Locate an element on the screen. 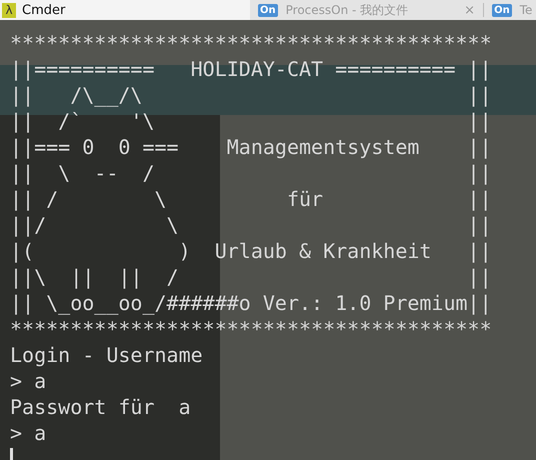 The image size is (536, 460). tab-close-button: × is located at coordinates (470, 10).